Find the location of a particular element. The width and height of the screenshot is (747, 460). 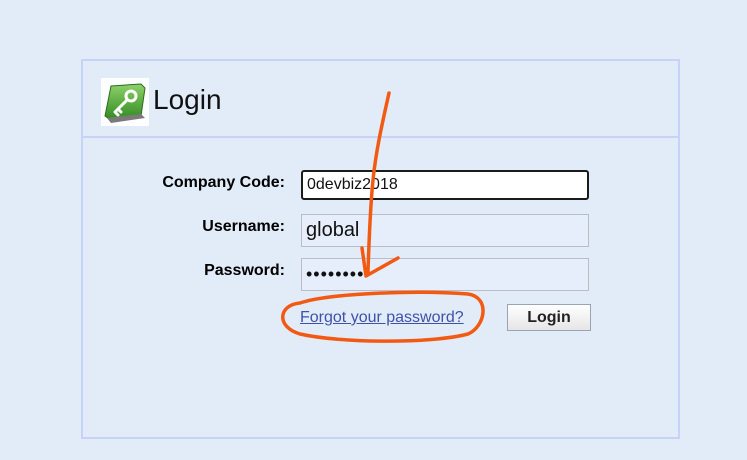

forgot-password-link: Forgot your password? is located at coordinates (382, 318).